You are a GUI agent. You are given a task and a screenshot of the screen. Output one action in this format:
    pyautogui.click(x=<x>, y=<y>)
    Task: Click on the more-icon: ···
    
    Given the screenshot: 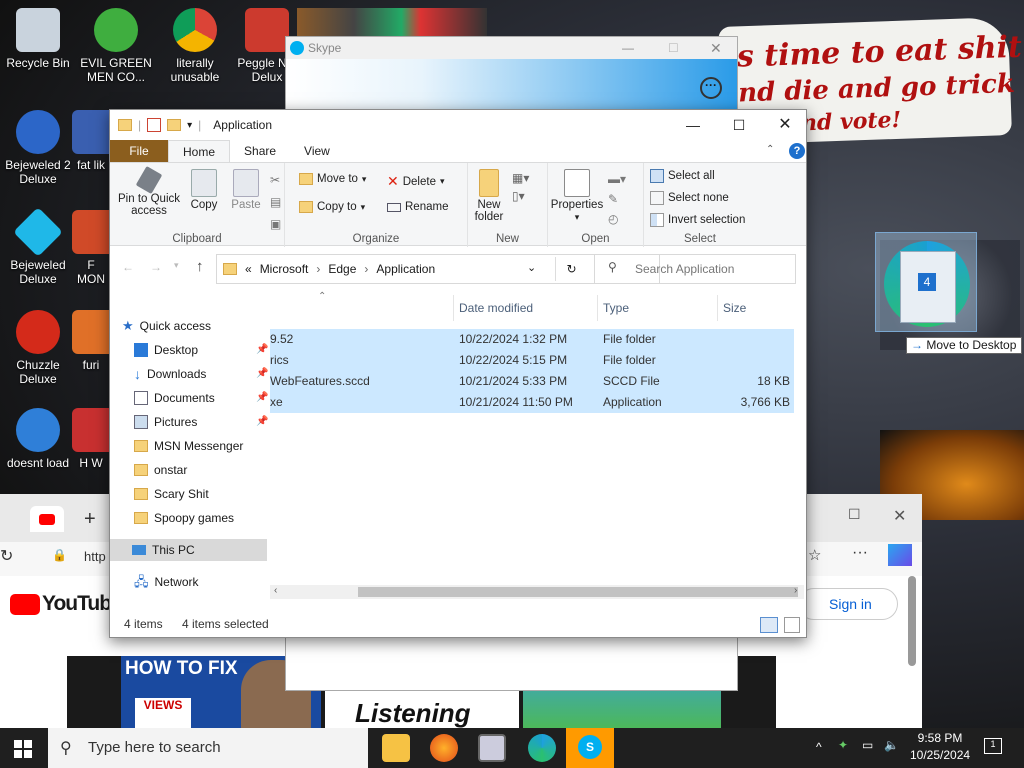 What is the action you would take?
    pyautogui.click(x=860, y=553)
    